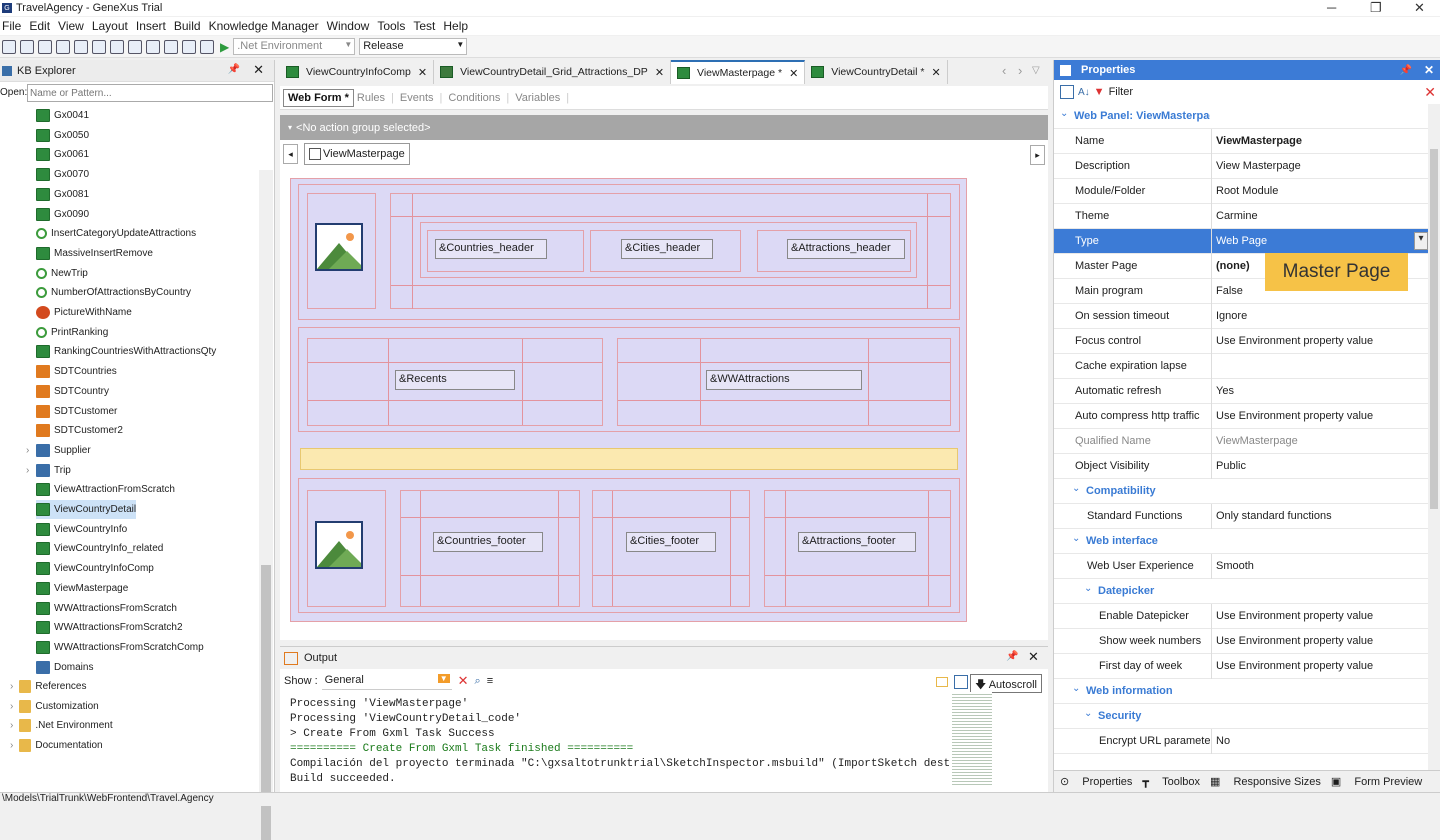 This screenshot has width=1440, height=840. What do you see at coordinates (64, 667) in the screenshot?
I see `kb-tree-item: Domains` at bounding box center [64, 667].